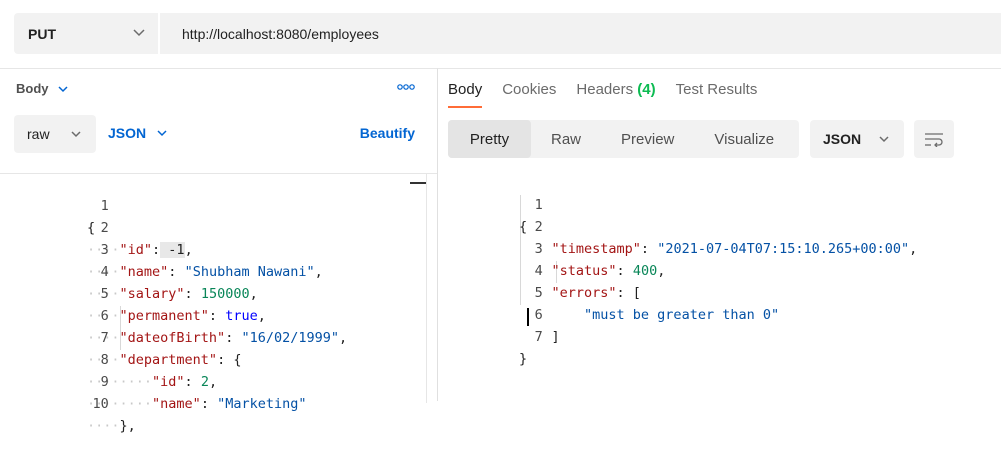  I want to click on code-line: 3 ····"name": "Shubham Nawani",, so click(161, 248).